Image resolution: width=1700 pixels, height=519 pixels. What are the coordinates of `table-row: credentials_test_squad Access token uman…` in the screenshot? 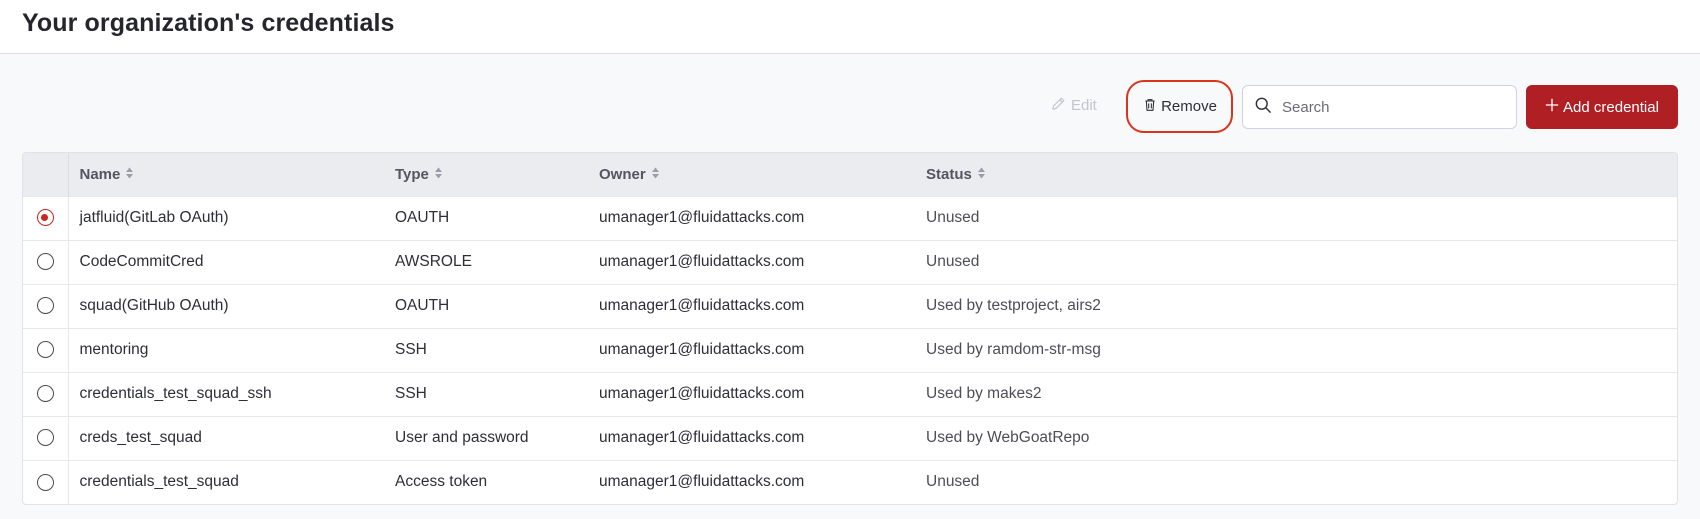 It's located at (850, 482).